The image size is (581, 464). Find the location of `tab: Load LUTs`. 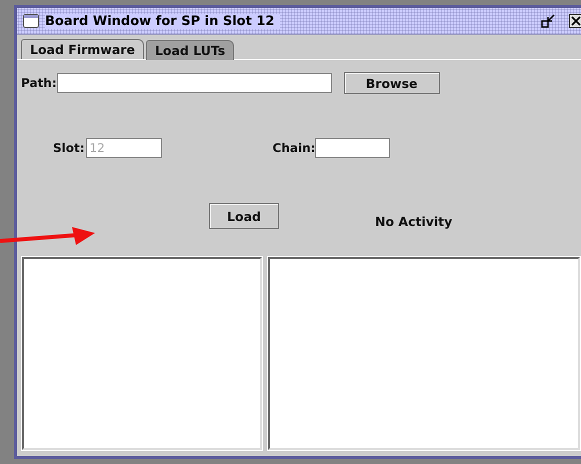

tab: Load LUTs is located at coordinates (190, 50).